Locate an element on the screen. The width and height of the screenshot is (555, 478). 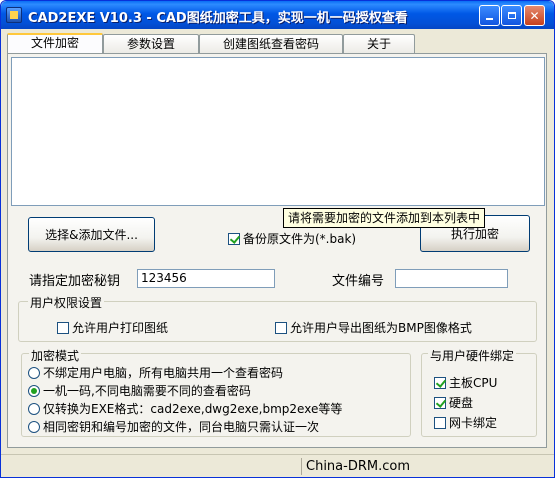
mode-option-exe-only: 仅转换为EXE格式：cad2exe,dwg2exe,bmp2exe等等 is located at coordinates (185, 408).